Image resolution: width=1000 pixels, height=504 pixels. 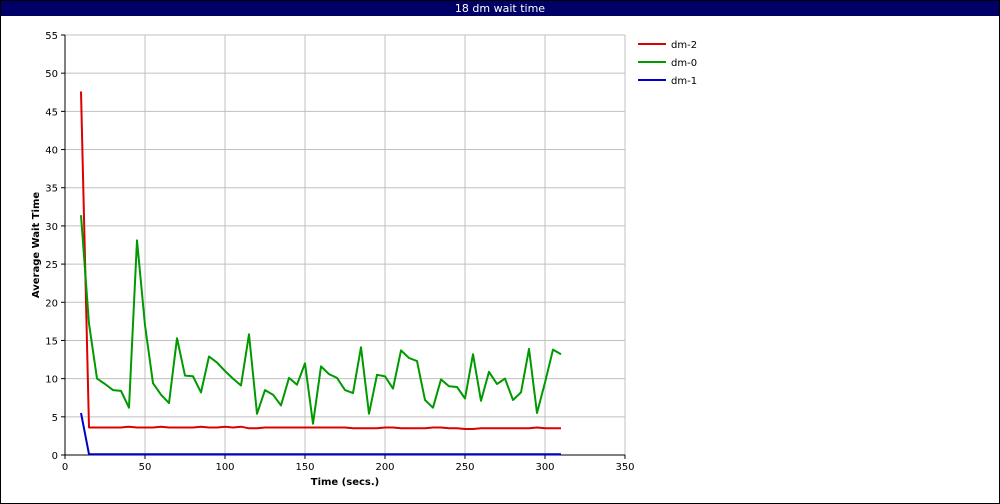 What do you see at coordinates (384, 467) in the screenshot?
I see `x-tick-label: 200` at bounding box center [384, 467].